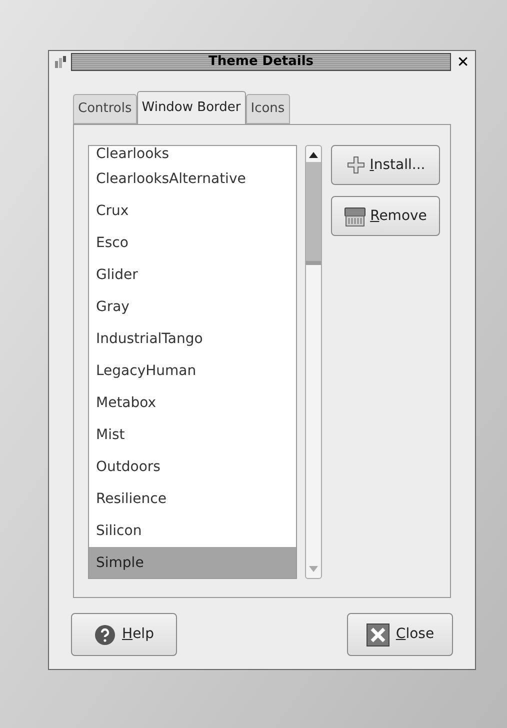 This screenshot has width=507, height=728. What do you see at coordinates (463, 62) in the screenshot?
I see `close-button: ✕` at bounding box center [463, 62].